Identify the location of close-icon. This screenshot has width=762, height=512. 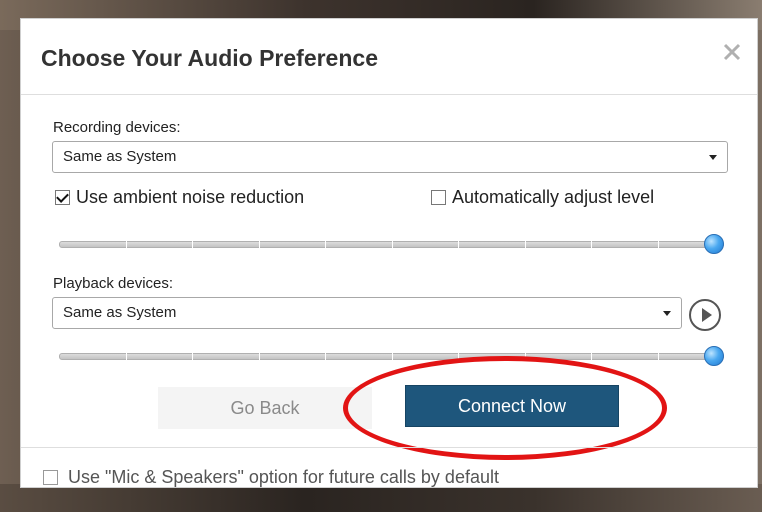
(732, 52).